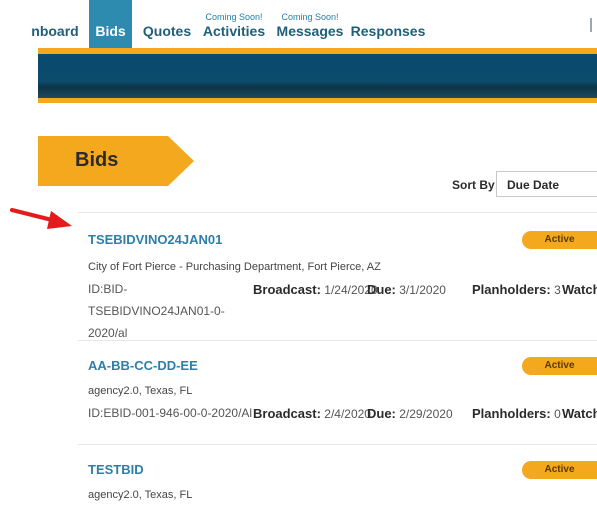 The image size is (597, 512). I want to click on nav-tab-activities: Coming Soon! Activities, so click(234, 24).